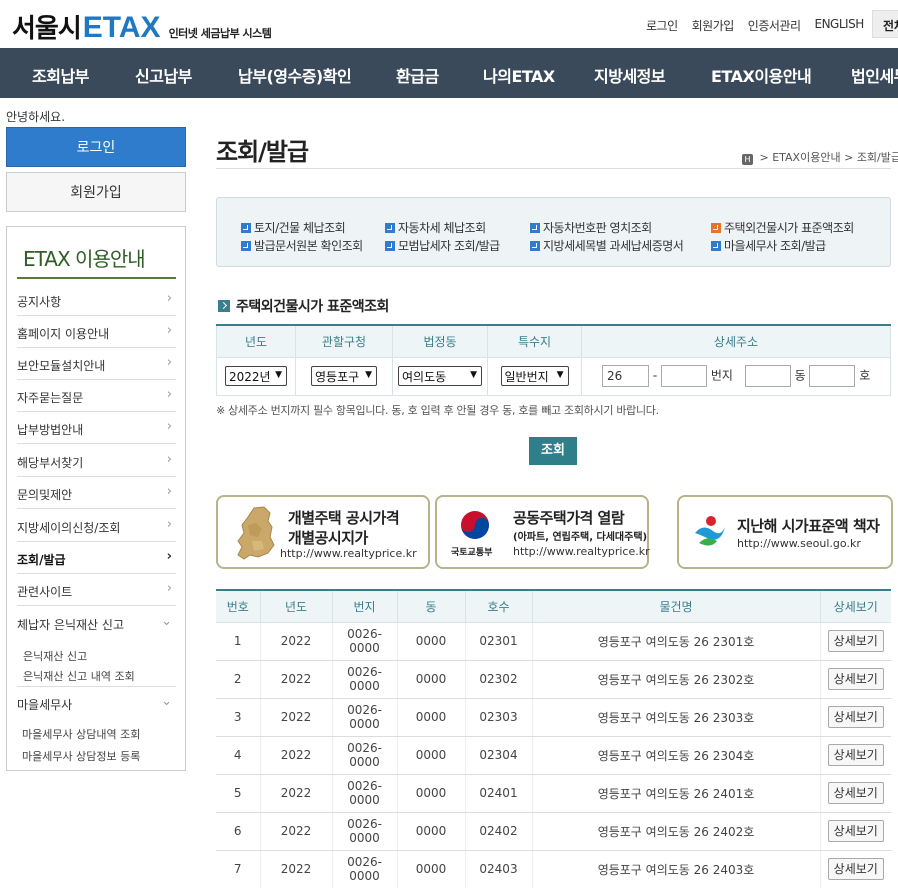 This screenshot has width=898, height=888. What do you see at coordinates (519, 75) in the screenshot?
I see `gnb-item-my-etax: 나의ETAX` at bounding box center [519, 75].